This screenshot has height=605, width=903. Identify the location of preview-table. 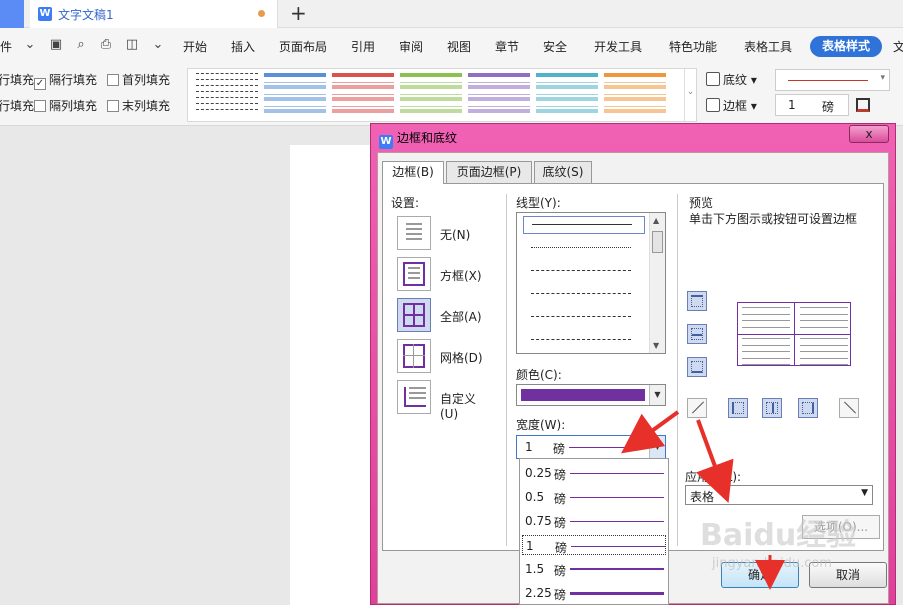
(794, 334).